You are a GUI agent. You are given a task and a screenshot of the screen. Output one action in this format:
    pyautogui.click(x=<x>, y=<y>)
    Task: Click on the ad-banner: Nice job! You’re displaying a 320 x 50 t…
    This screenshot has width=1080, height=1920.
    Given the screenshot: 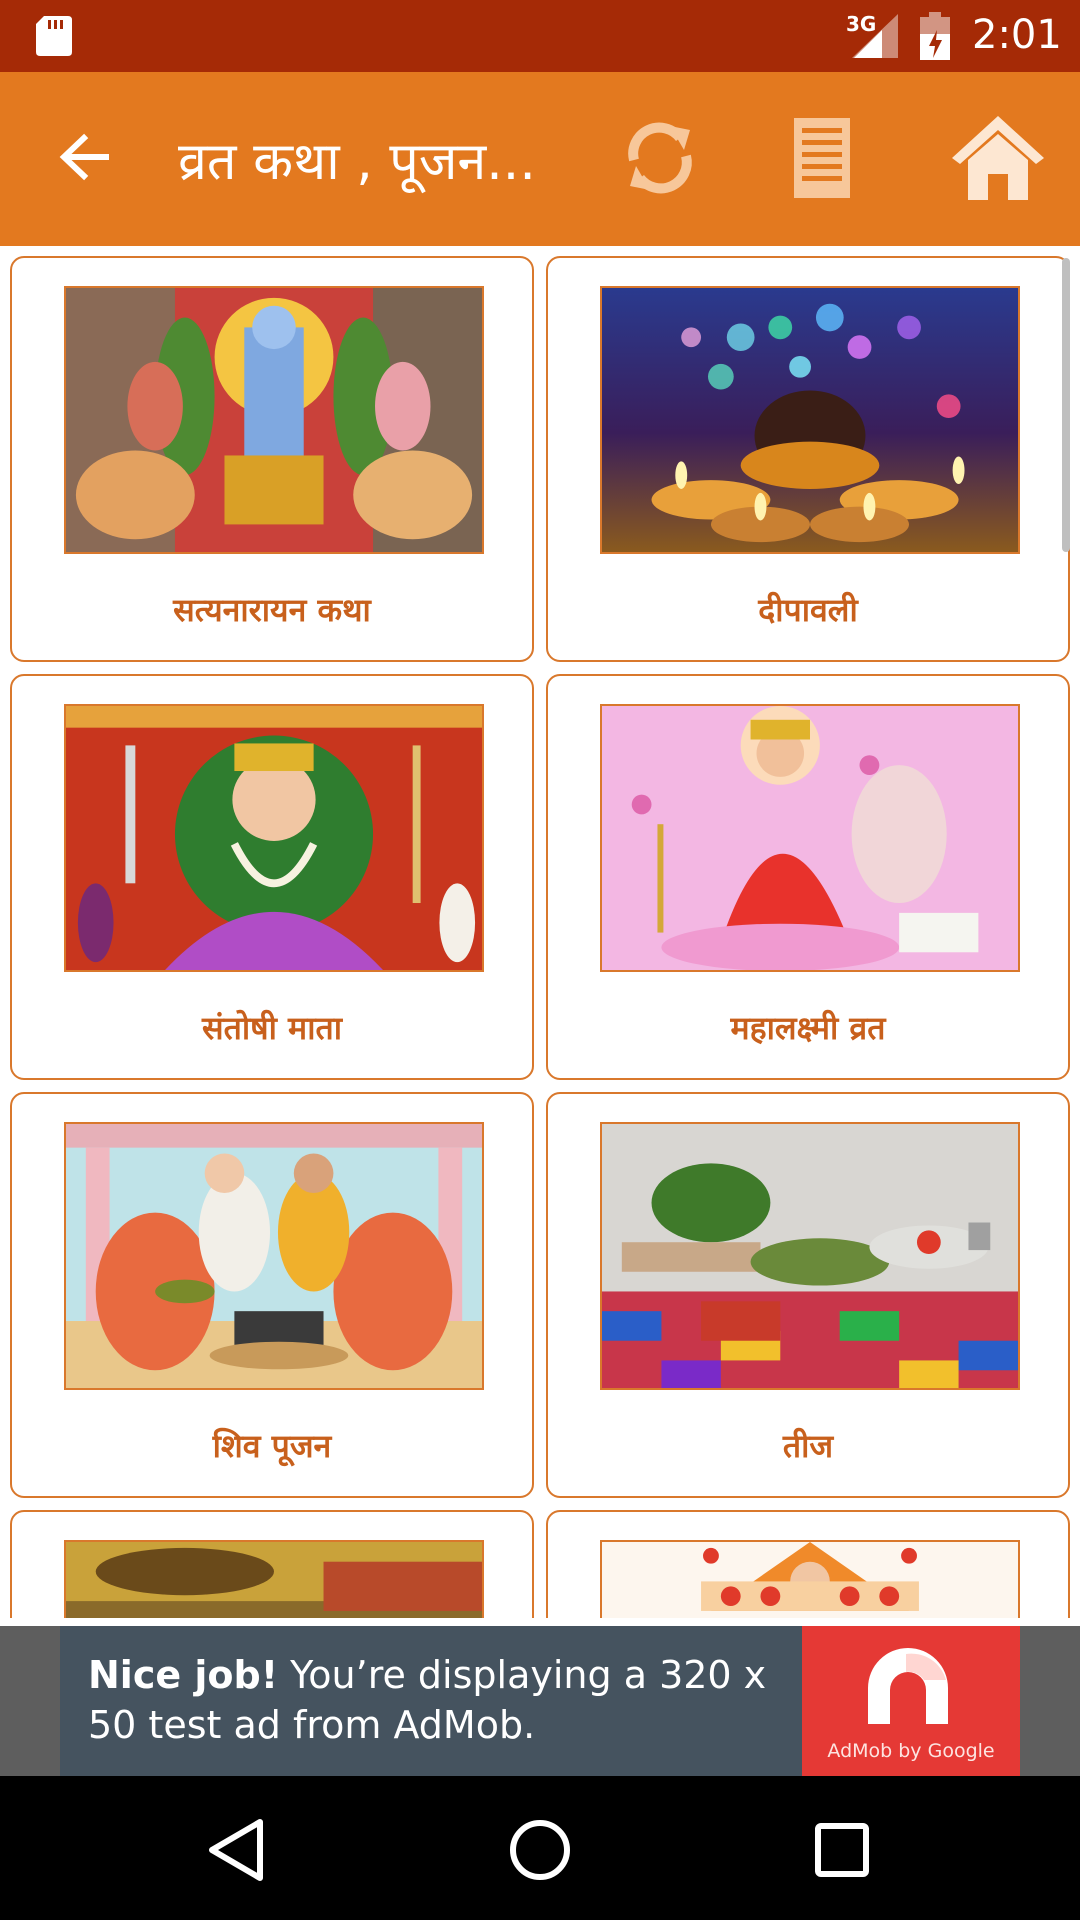 What is the action you would take?
    pyautogui.click(x=540, y=1701)
    